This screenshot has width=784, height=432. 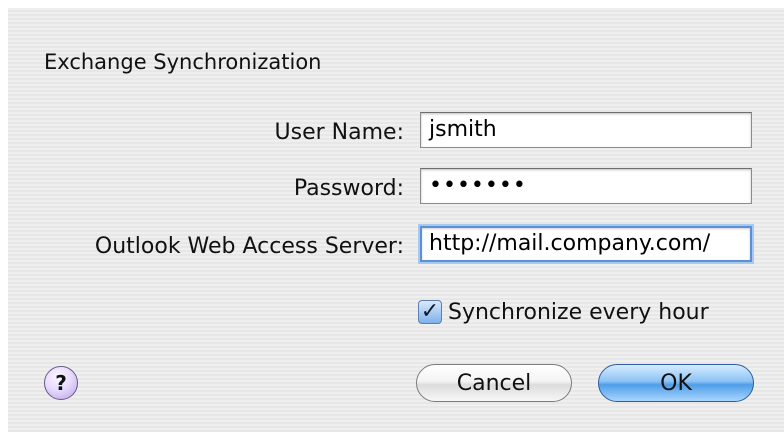 I want to click on ok-button: OK, so click(x=676, y=383).